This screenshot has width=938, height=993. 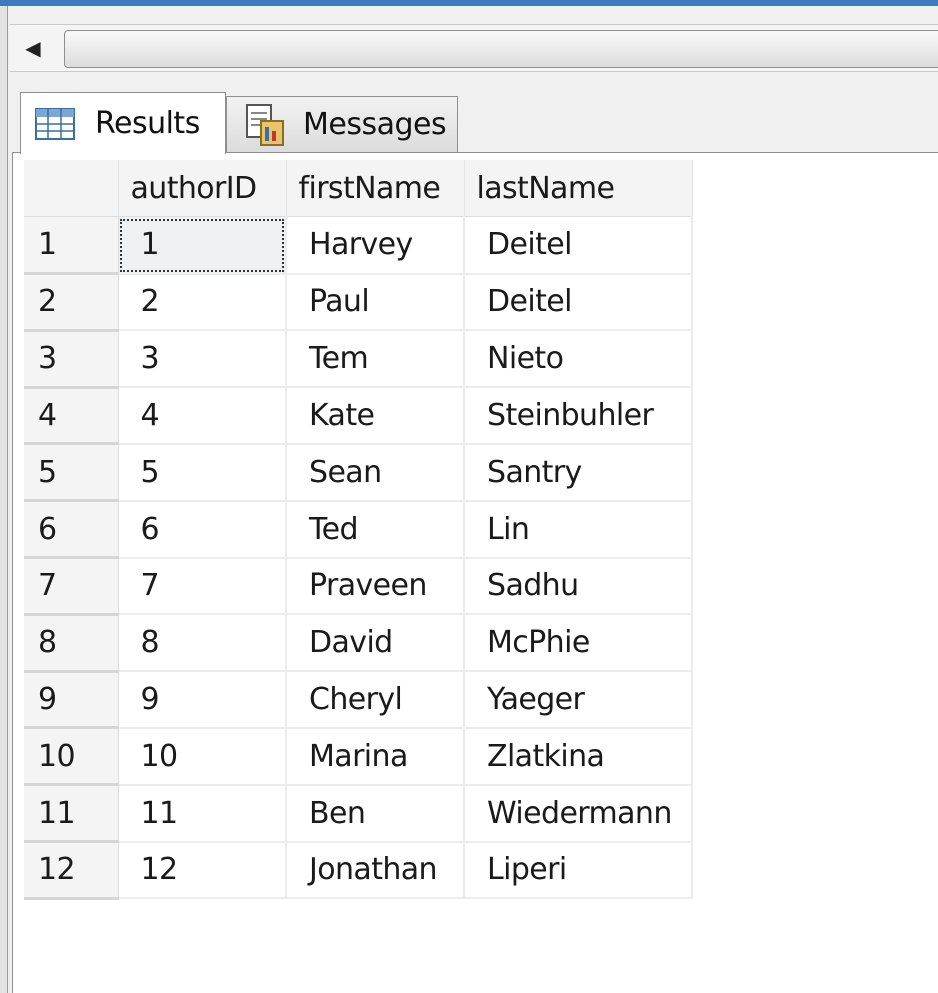 What do you see at coordinates (71, 246) in the screenshot?
I see `row-number-cell: 1` at bounding box center [71, 246].